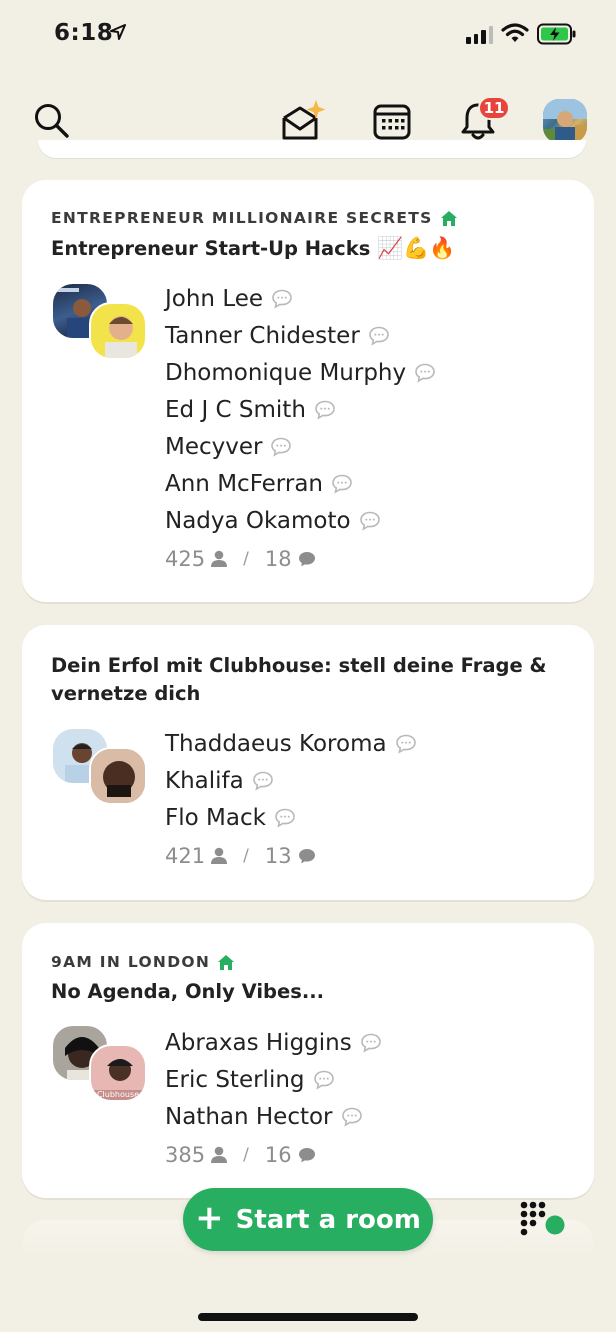 Image resolution: width=616 pixels, height=1332 pixels. What do you see at coordinates (273, 1042) in the screenshot?
I see `speaker-name: Abraxas Higgins` at bounding box center [273, 1042].